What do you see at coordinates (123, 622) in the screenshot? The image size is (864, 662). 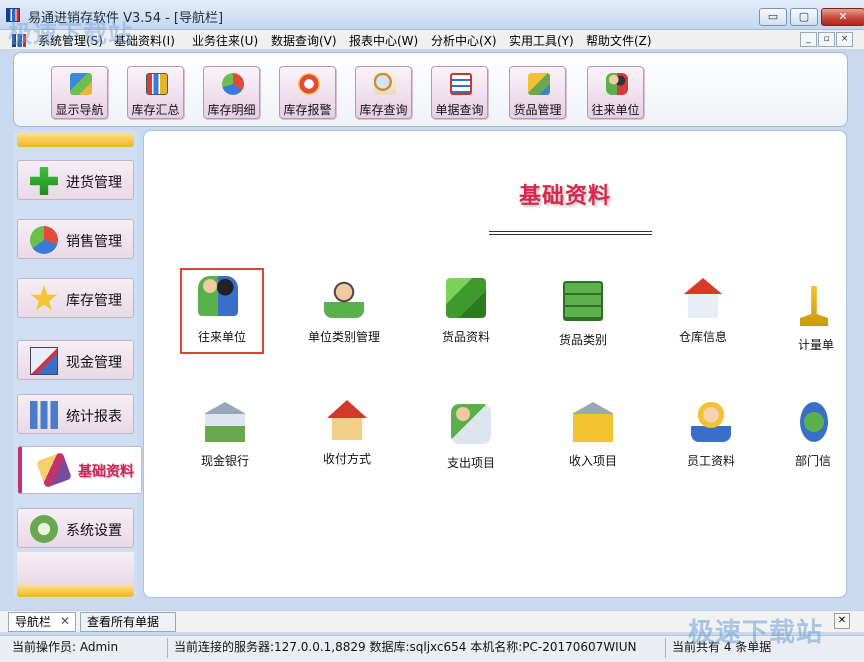 I see `tab-label: 查看所有单据` at bounding box center [123, 622].